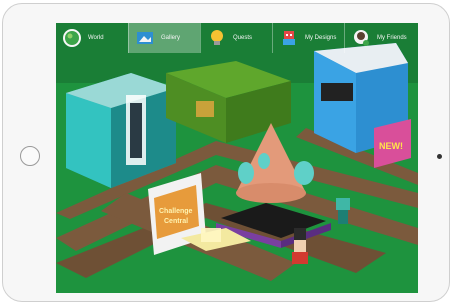  What do you see at coordinates (391, 146) in the screenshot?
I see `new-badge-text: NEW!` at bounding box center [391, 146].